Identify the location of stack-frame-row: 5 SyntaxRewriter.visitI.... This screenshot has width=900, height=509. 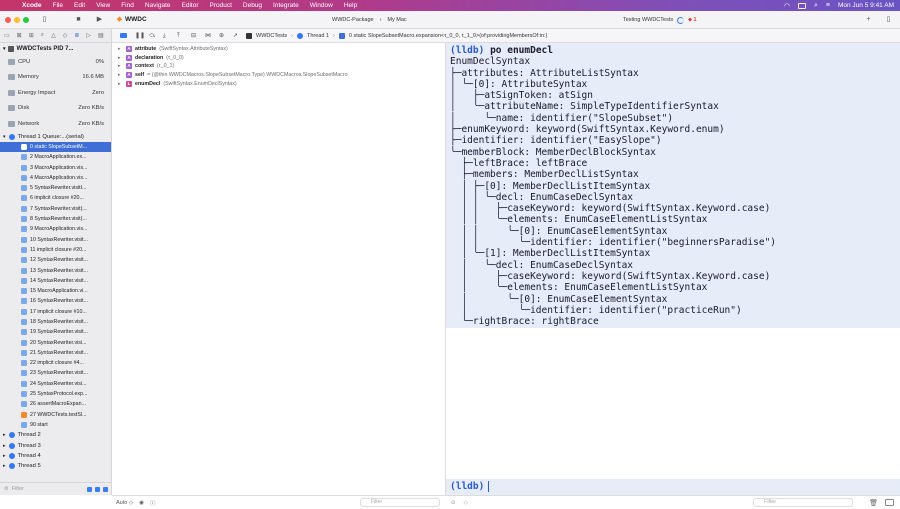
(55, 188).